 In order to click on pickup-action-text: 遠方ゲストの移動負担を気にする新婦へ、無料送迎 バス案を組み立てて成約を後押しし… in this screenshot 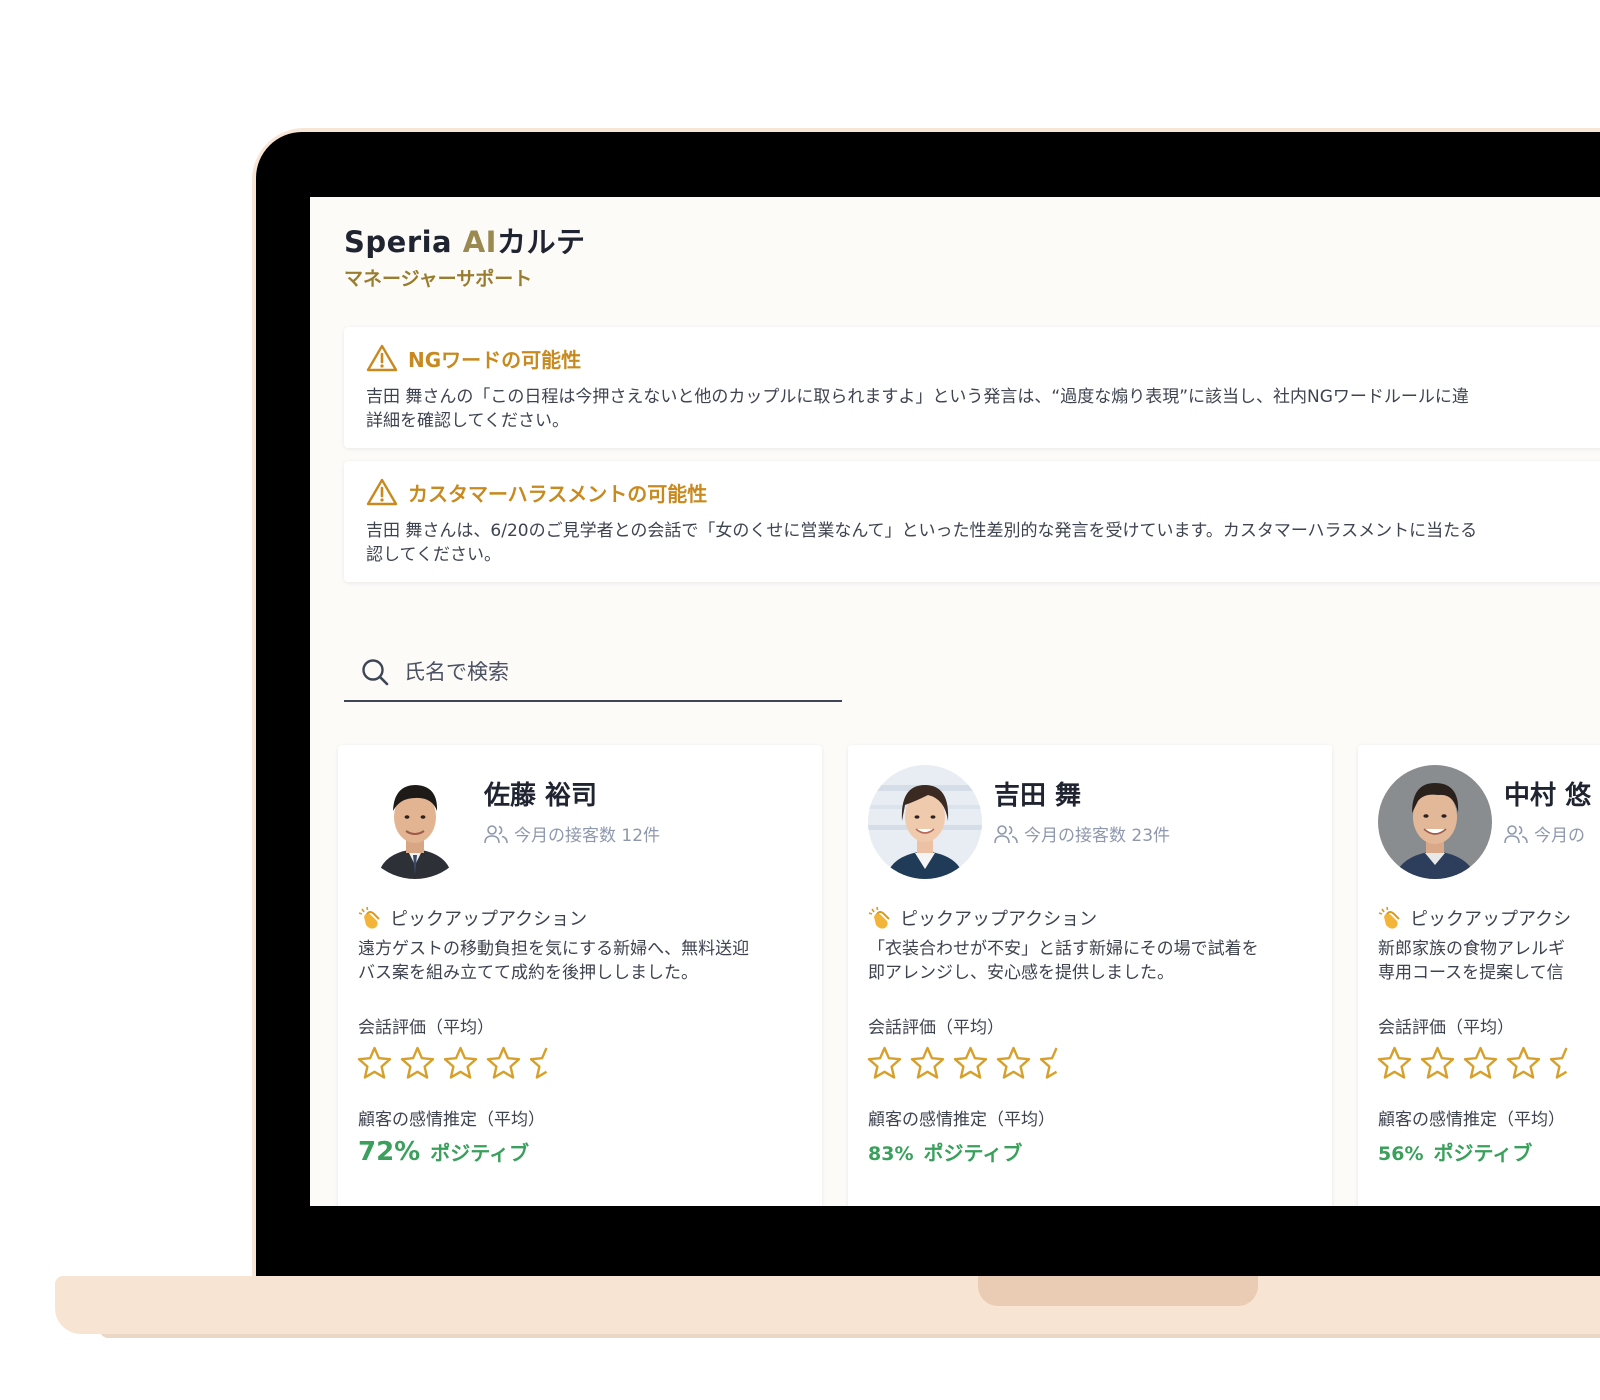, I will do `click(554, 961)`.